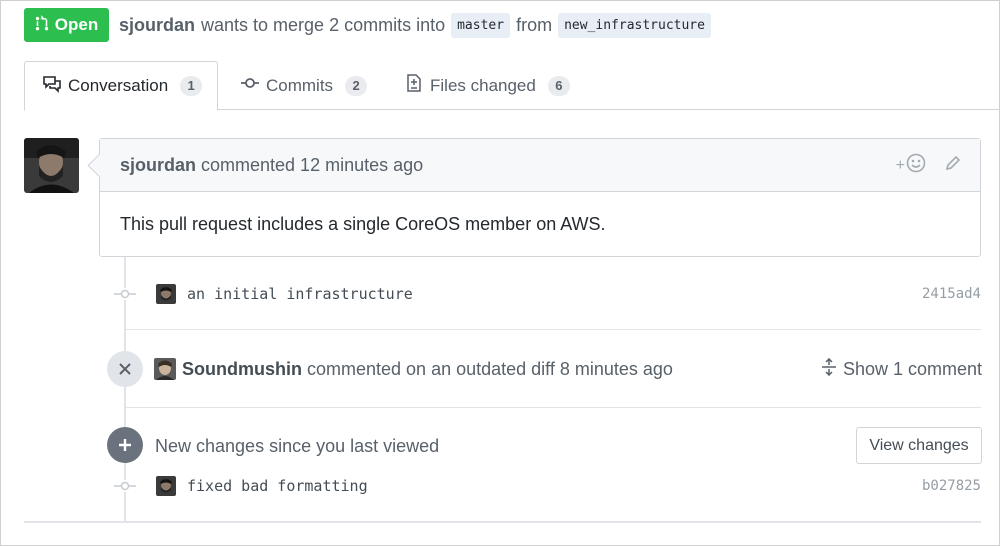 The image size is (1000, 546). I want to click on pr-author-link: sjourdan, so click(157, 25).